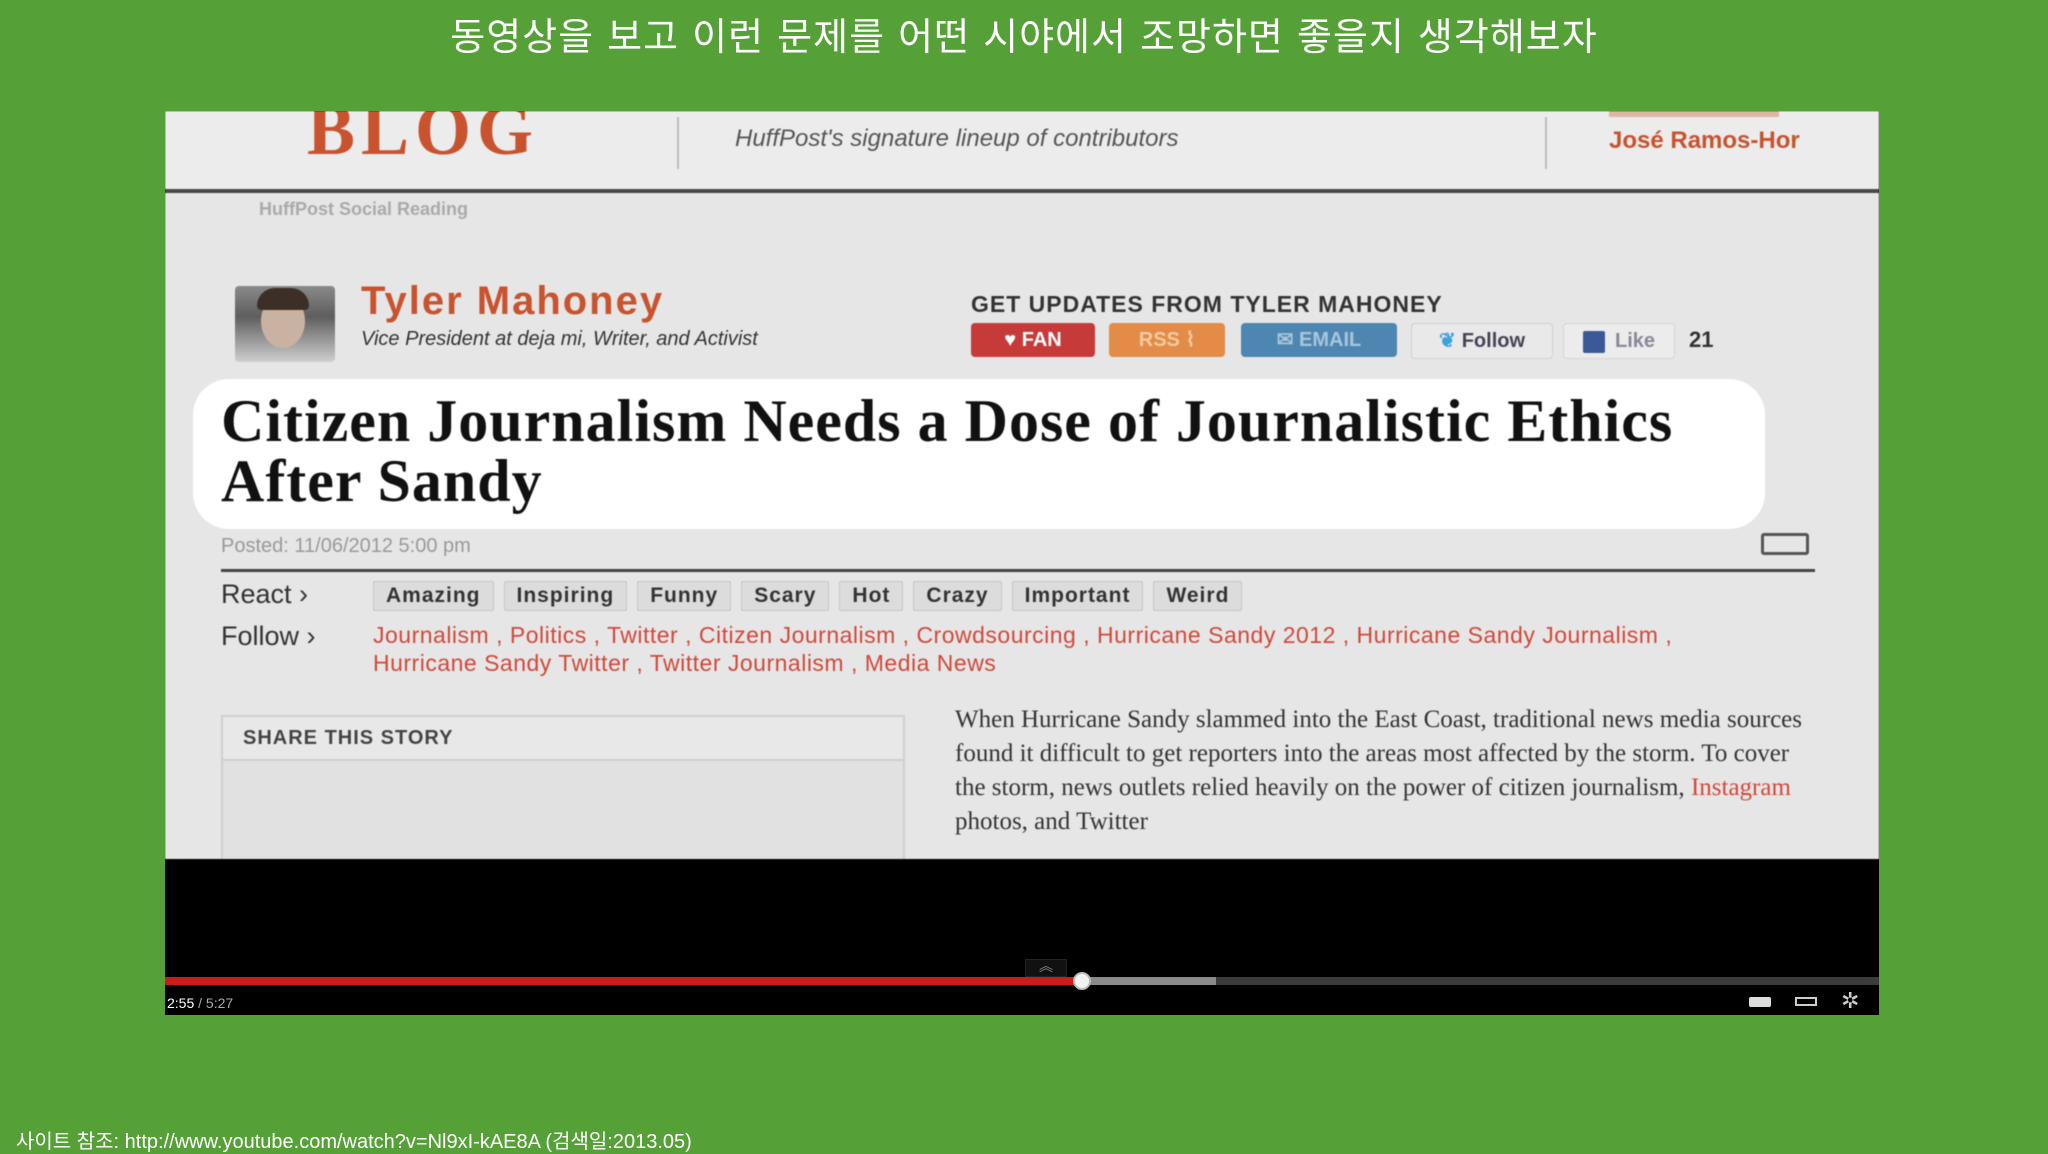  I want to click on header-right-cropped, so click(1694, 114).